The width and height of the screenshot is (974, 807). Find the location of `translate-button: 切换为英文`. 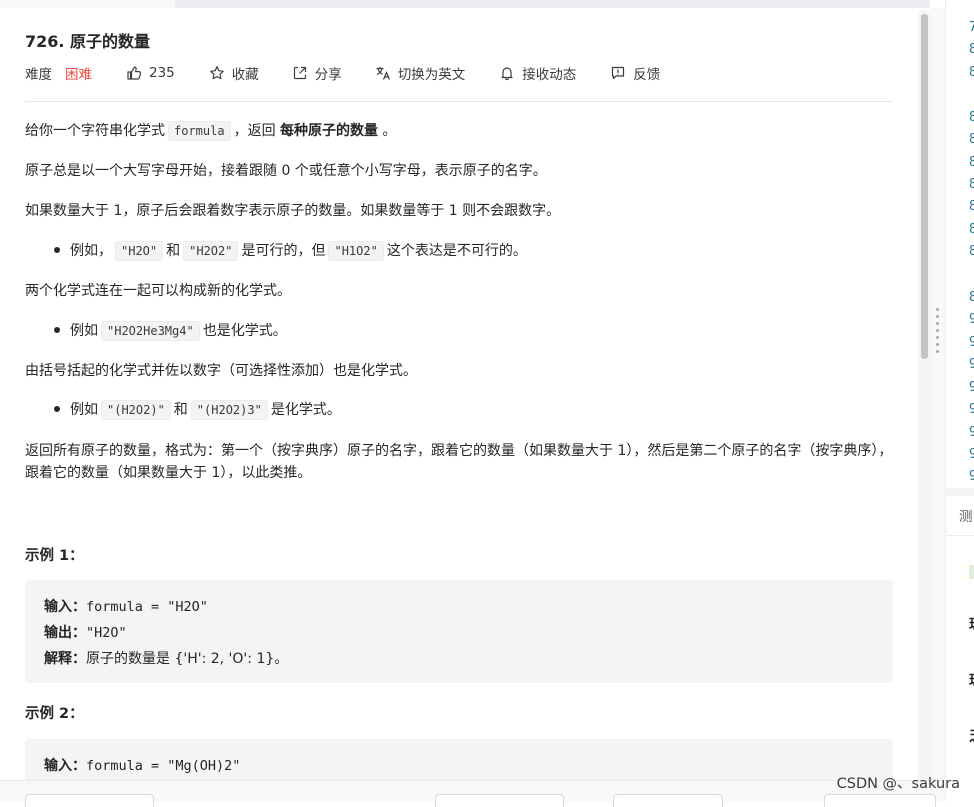

translate-button: 切换为英文 is located at coordinates (420, 73).